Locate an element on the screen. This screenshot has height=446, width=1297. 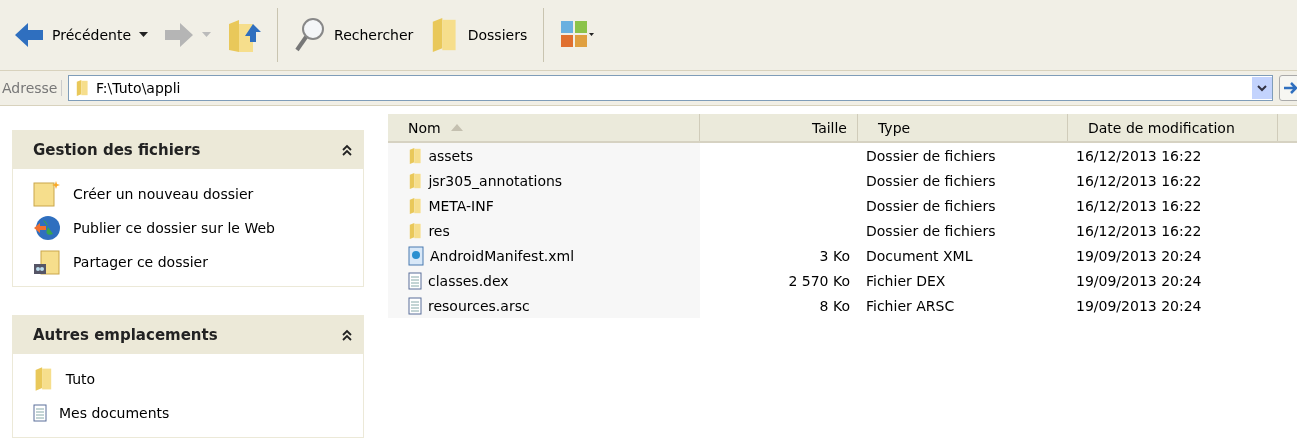
file-name-cell: res is located at coordinates (544, 230).